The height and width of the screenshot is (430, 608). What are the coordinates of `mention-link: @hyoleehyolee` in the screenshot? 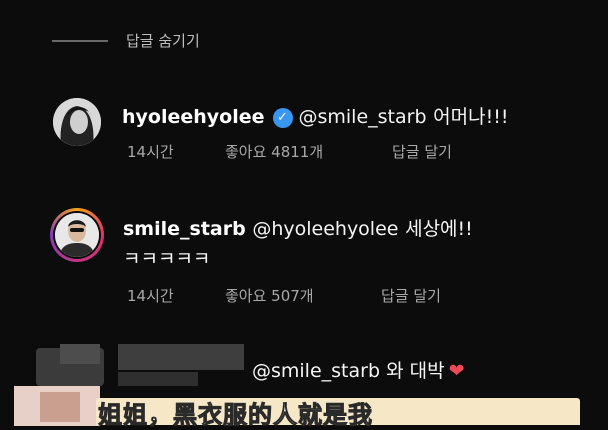 It's located at (325, 229).